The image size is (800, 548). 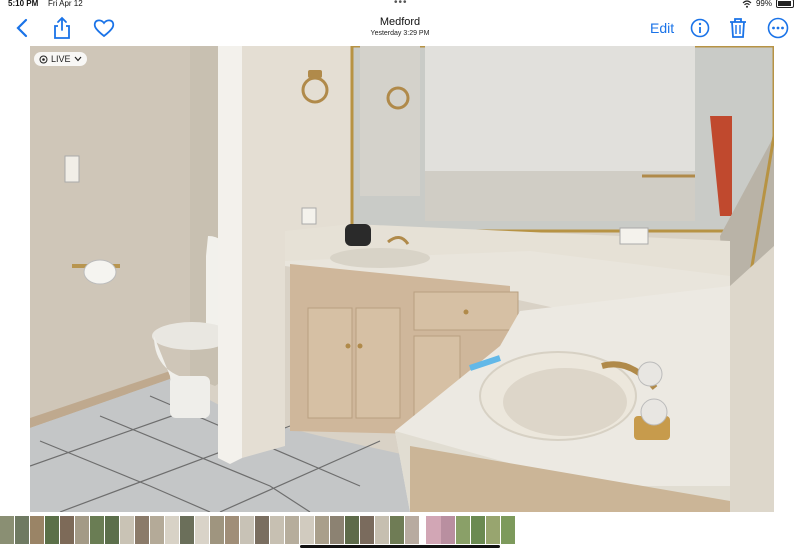 I want to click on multitasking-dots: •••, so click(x=401, y=4).